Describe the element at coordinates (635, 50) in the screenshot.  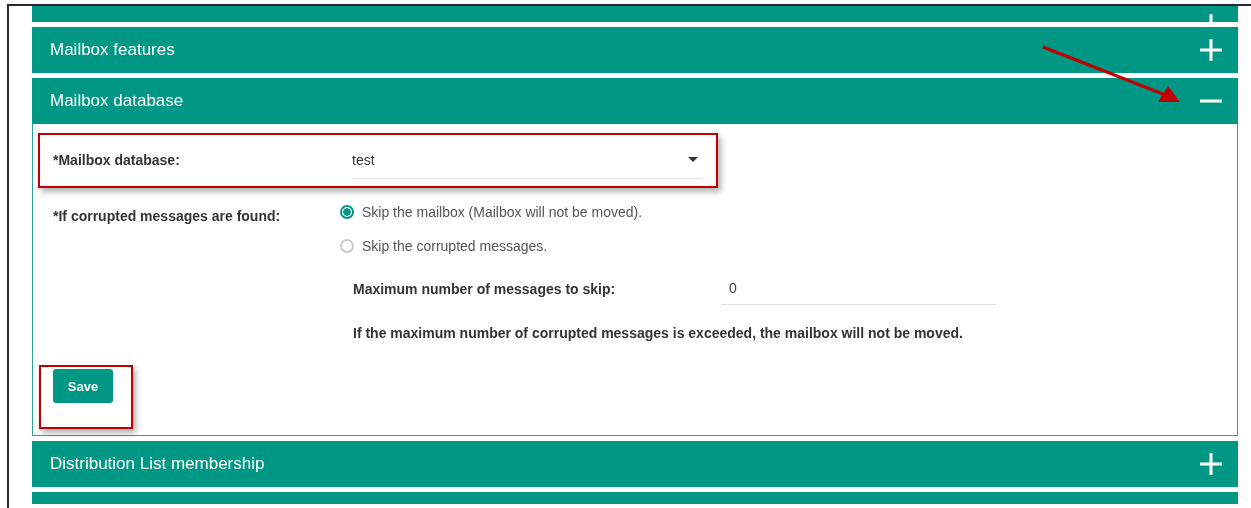
I see `panel-header: Mailbox features` at that location.